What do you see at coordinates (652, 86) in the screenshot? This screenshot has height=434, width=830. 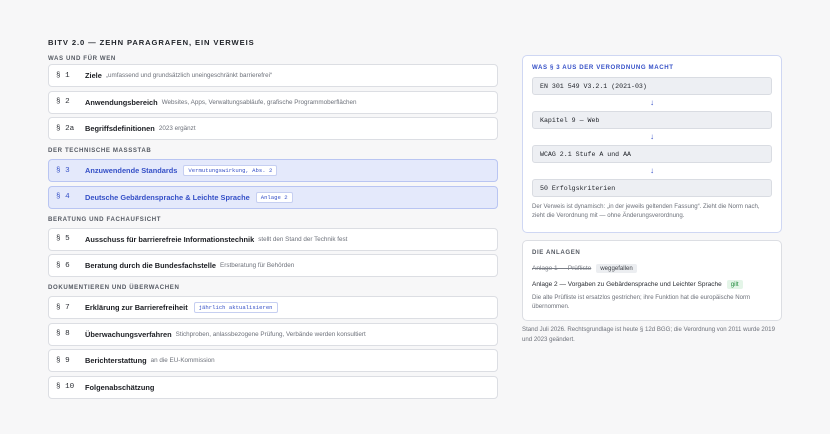 I see `chain-step-standard: EN 301 549 V3.2.1 (2021-03)` at bounding box center [652, 86].